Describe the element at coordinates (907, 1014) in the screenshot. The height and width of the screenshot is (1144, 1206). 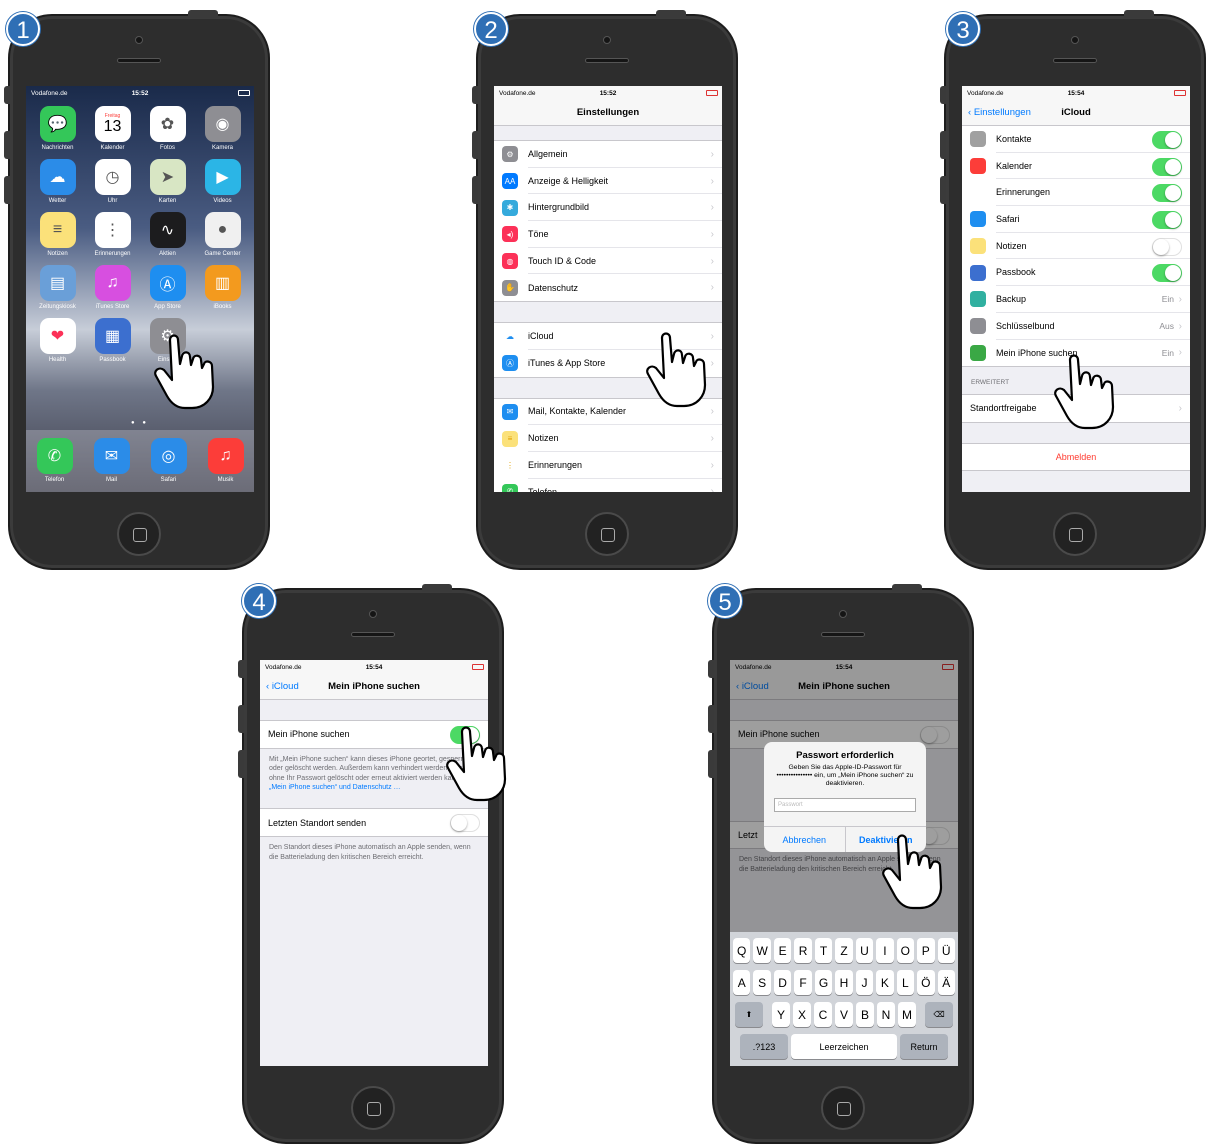
I see `key-m: M` at that location.